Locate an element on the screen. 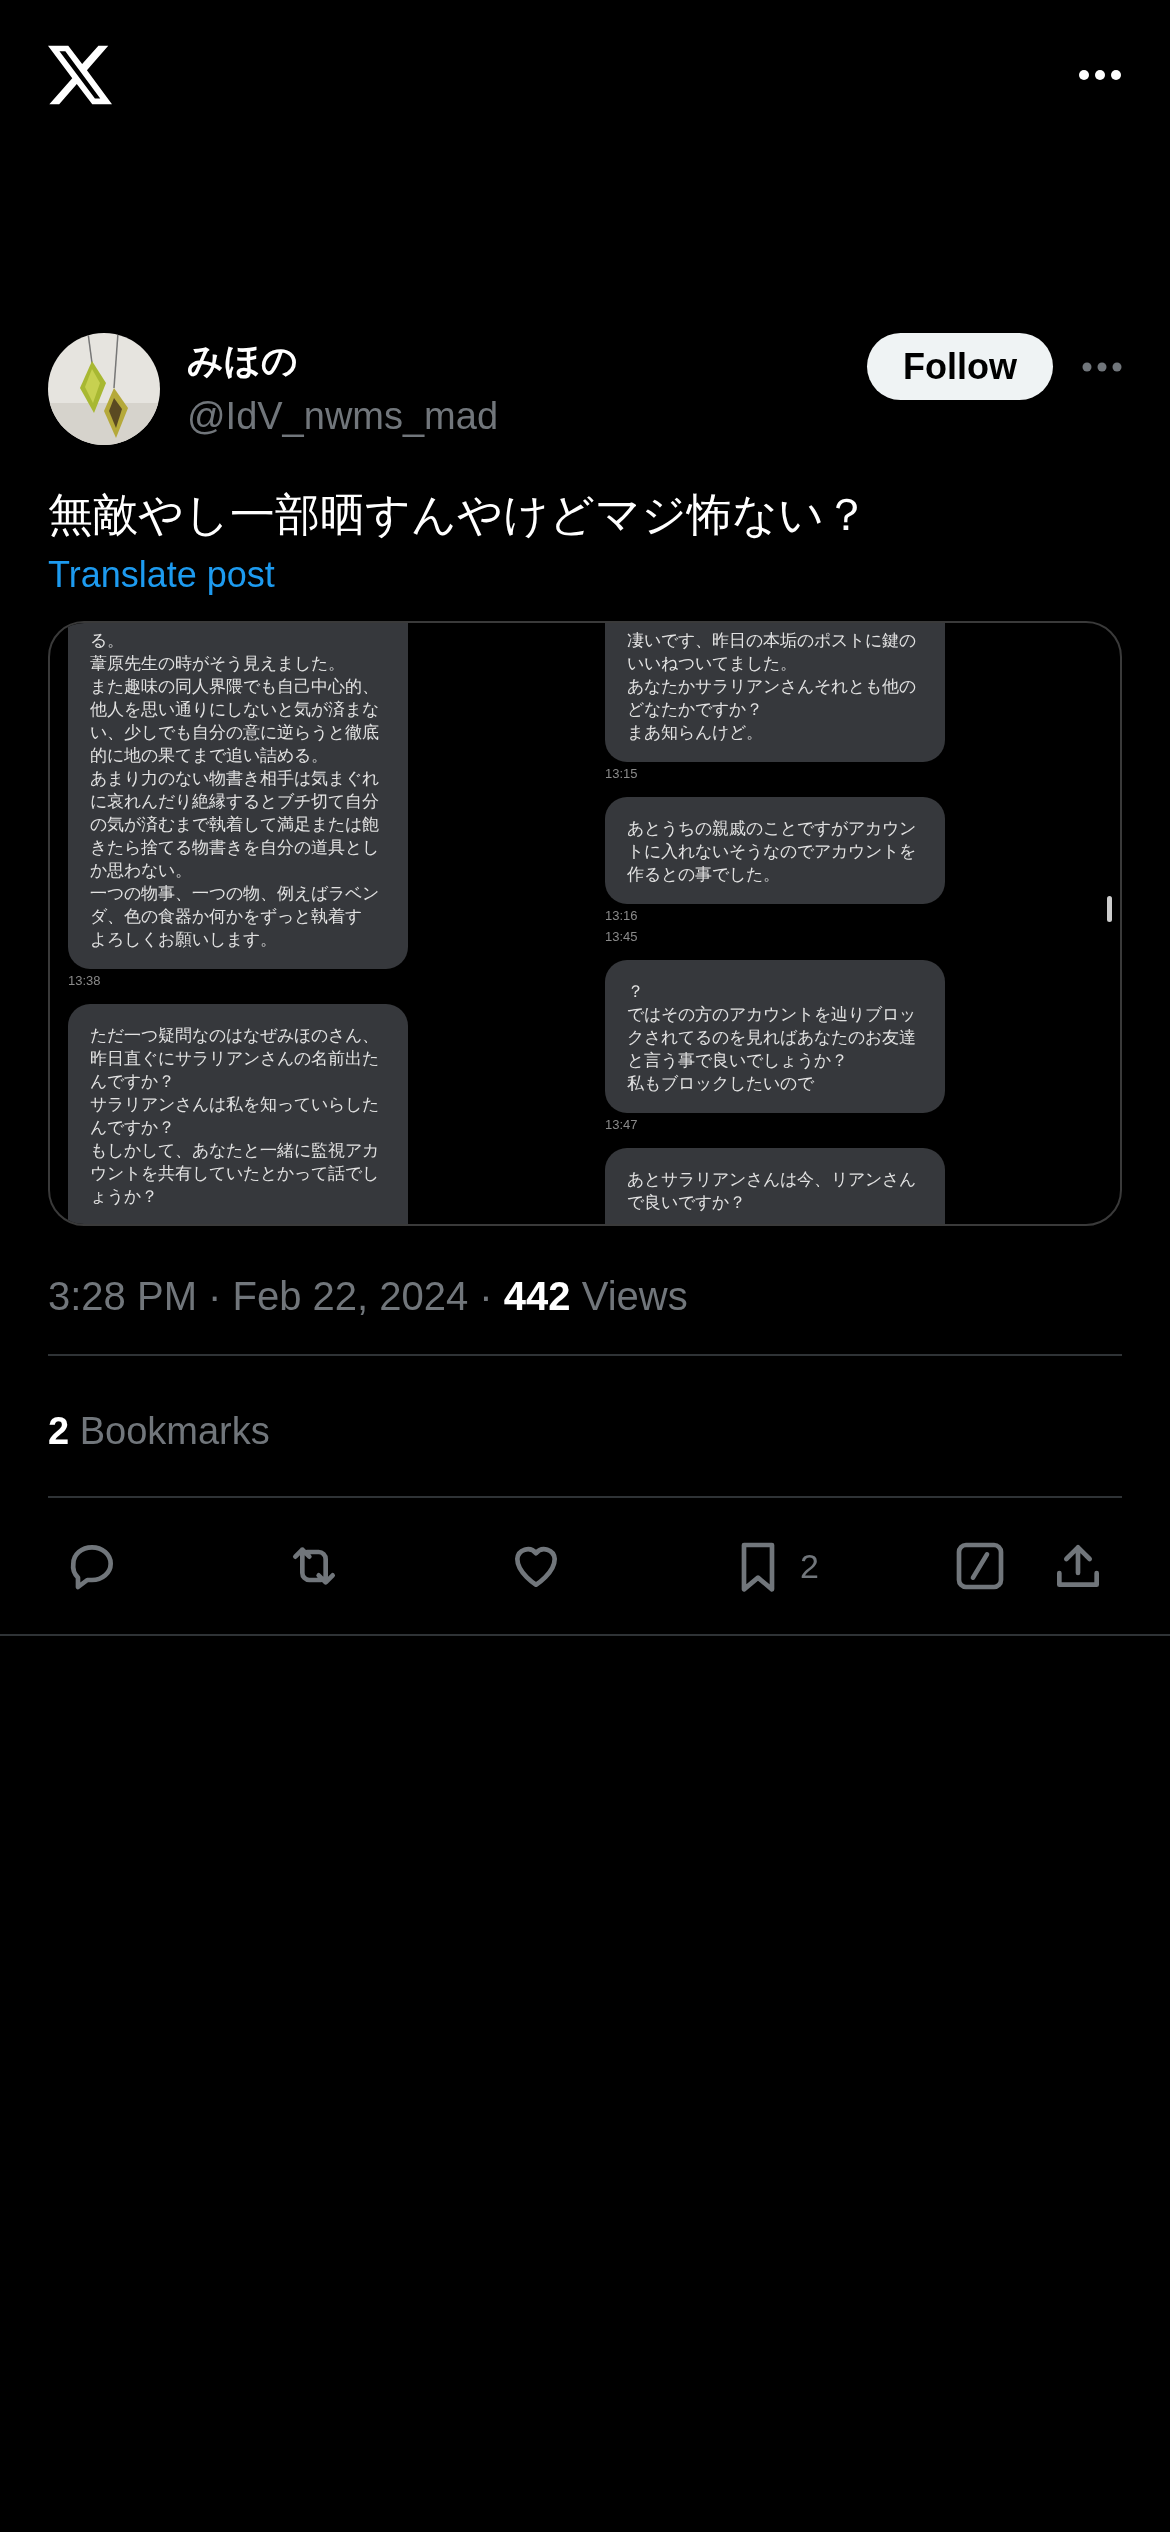  message-line: 私もブロックしたいので is located at coordinates (720, 1084).